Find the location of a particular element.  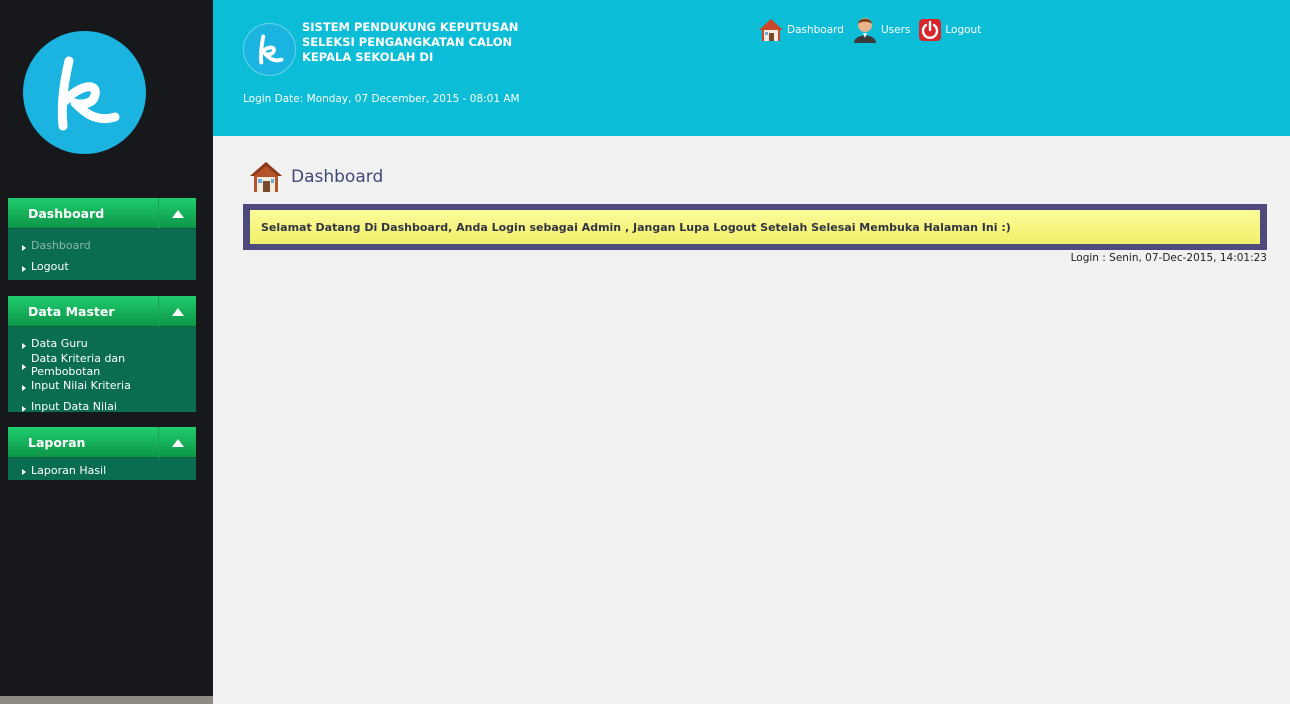

top-nav-logout: Logout is located at coordinates (949, 30).